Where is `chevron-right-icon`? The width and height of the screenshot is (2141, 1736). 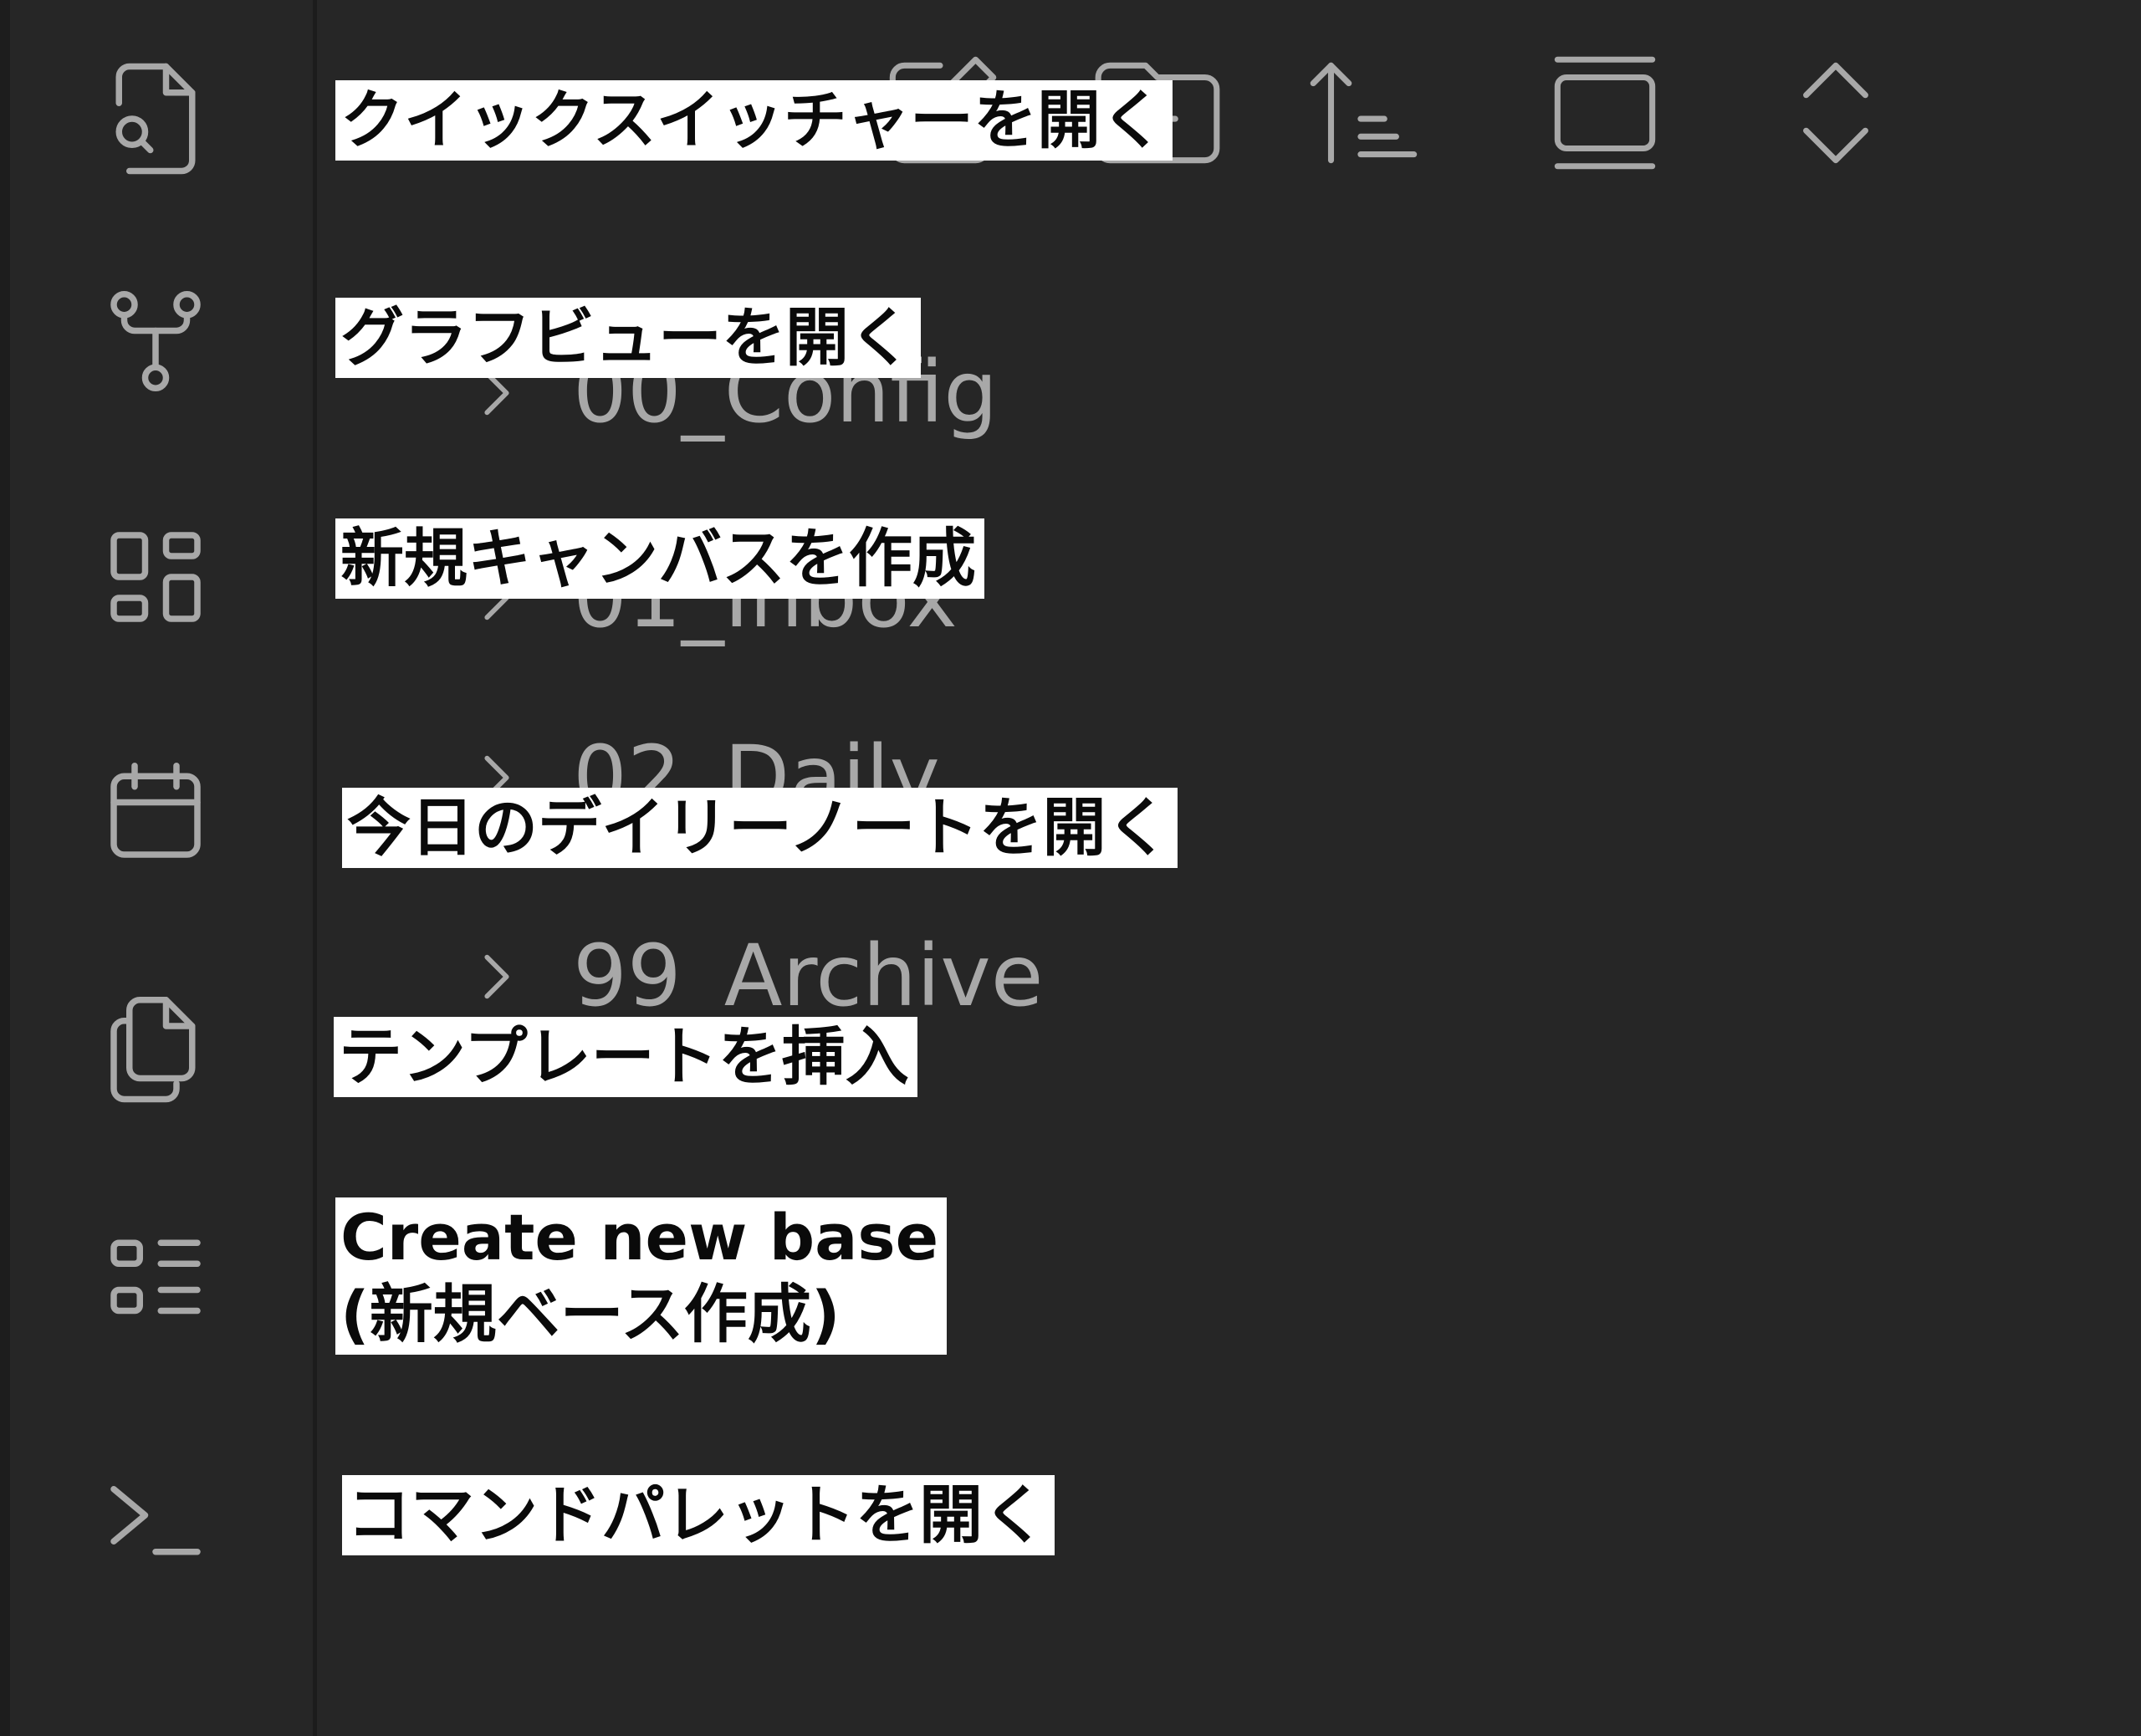 chevron-right-icon is located at coordinates (496, 976).